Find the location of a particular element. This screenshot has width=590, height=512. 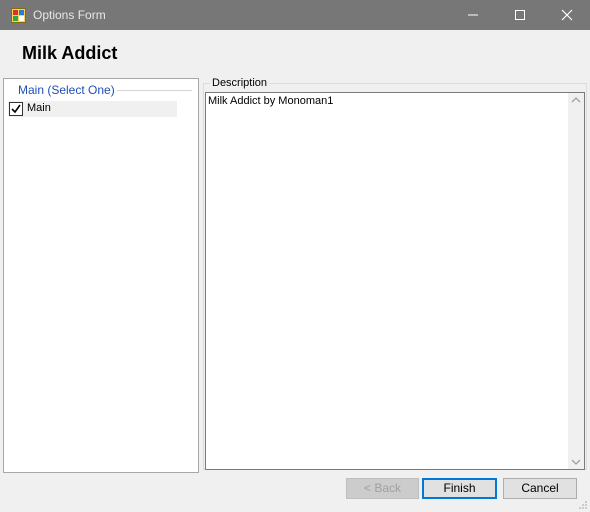

checkmark-icon is located at coordinates (16, 109).